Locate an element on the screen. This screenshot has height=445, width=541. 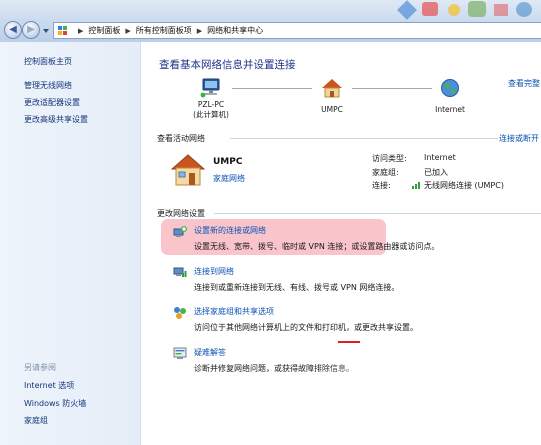
map-network-name: UMPC is located at coordinates (332, 109).